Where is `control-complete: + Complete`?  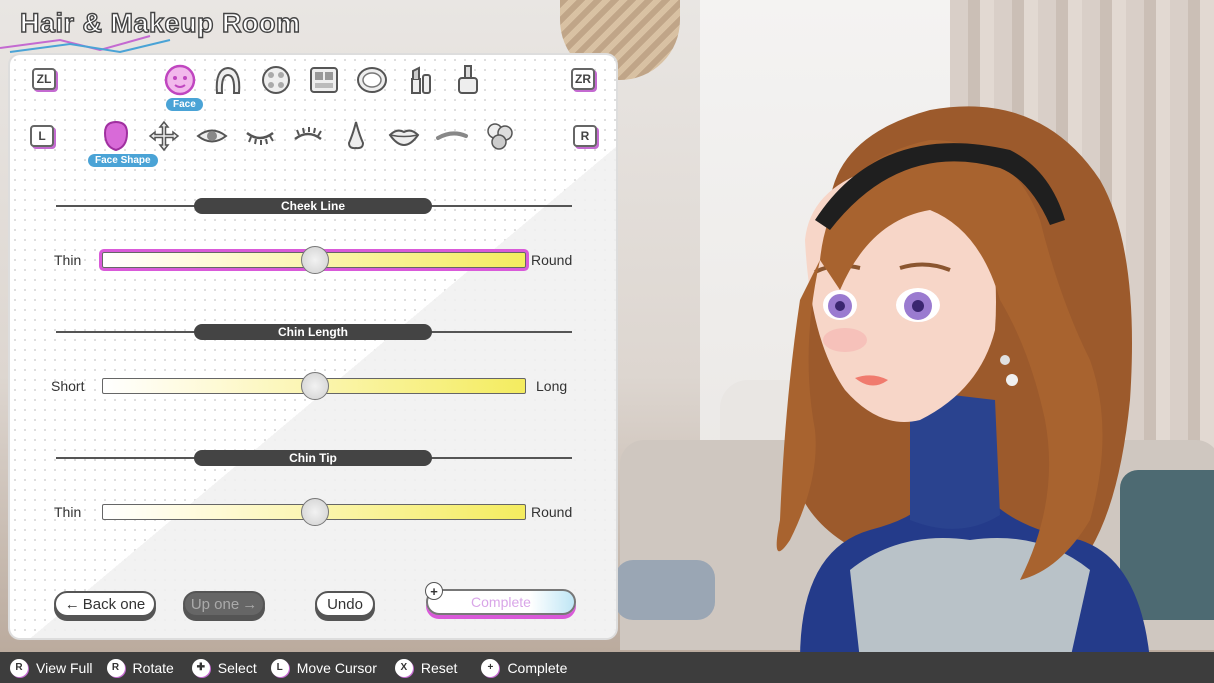 control-complete: + Complete is located at coordinates (524, 667).